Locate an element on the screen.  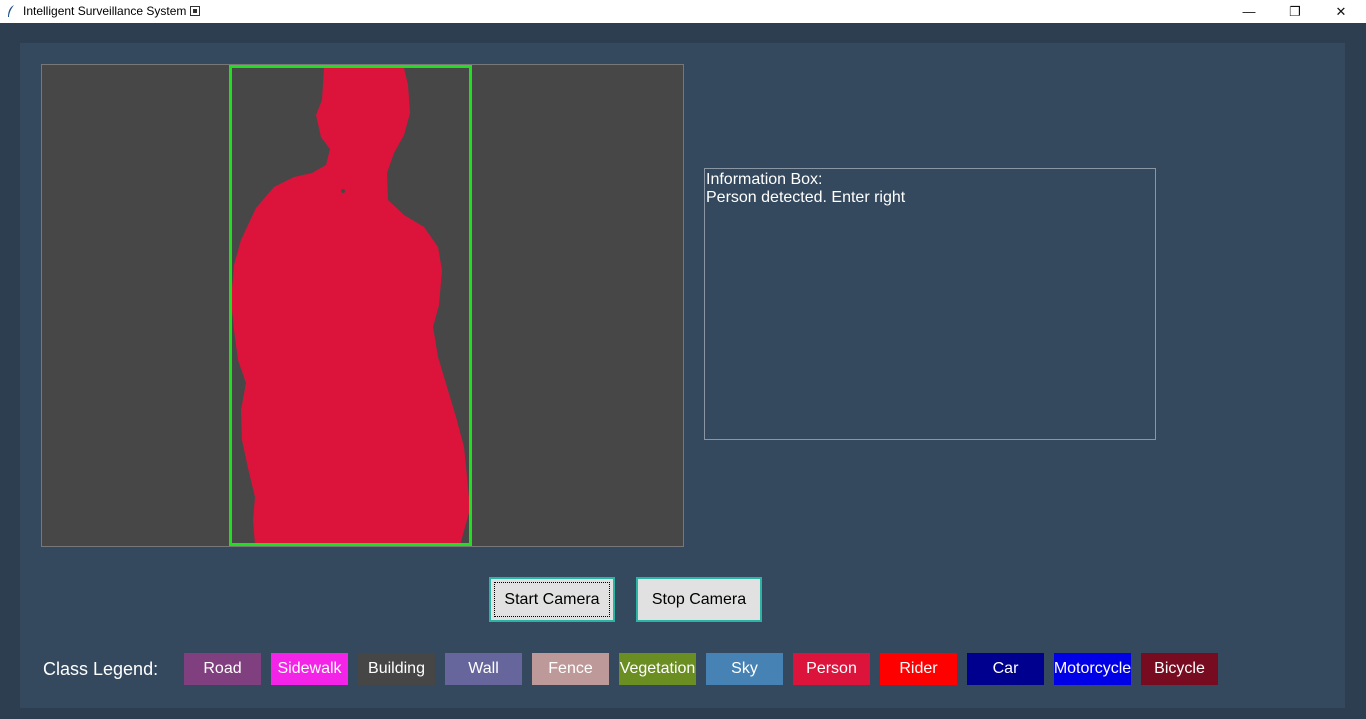
focus-ring is located at coordinates (552, 599).